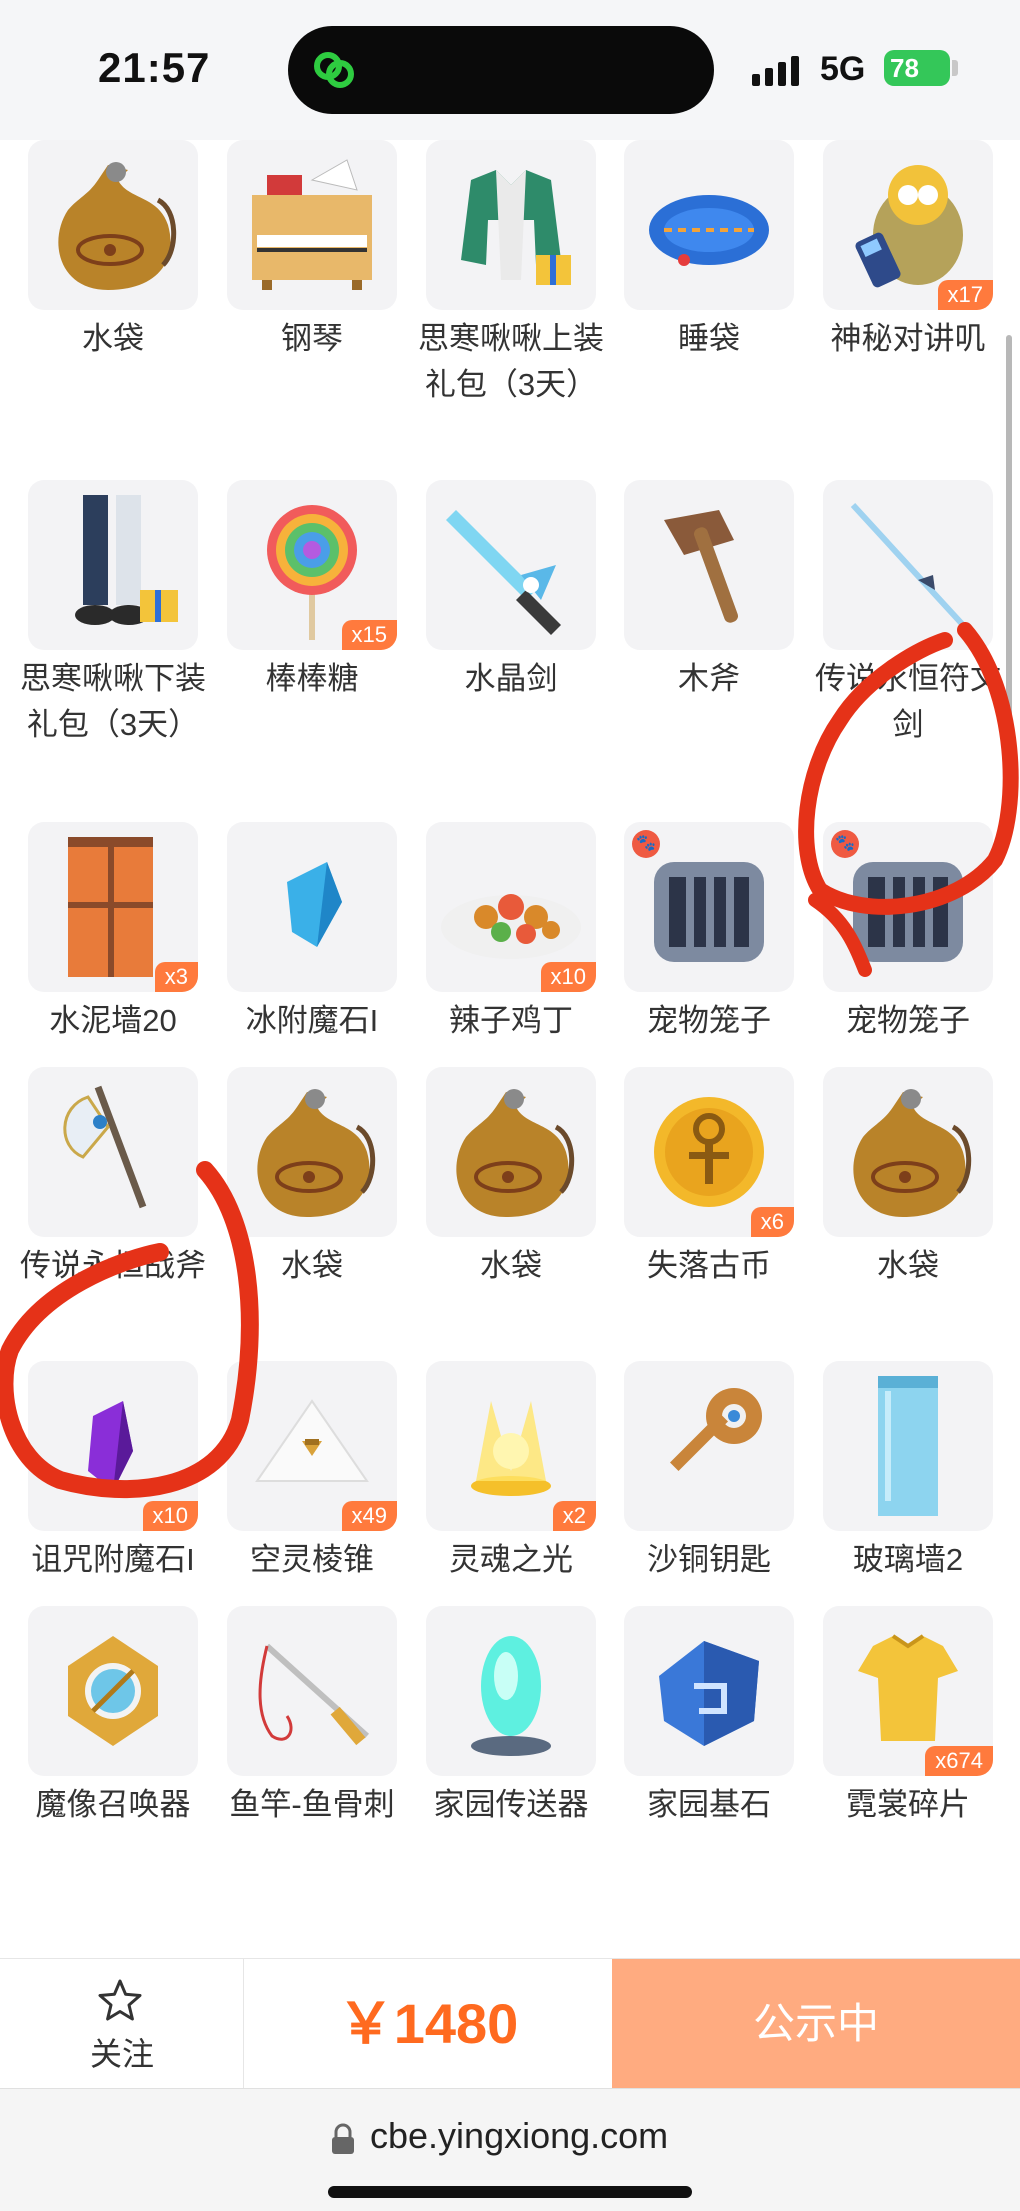  I want to click on item-quantity-badge: x2, so click(574, 1515).